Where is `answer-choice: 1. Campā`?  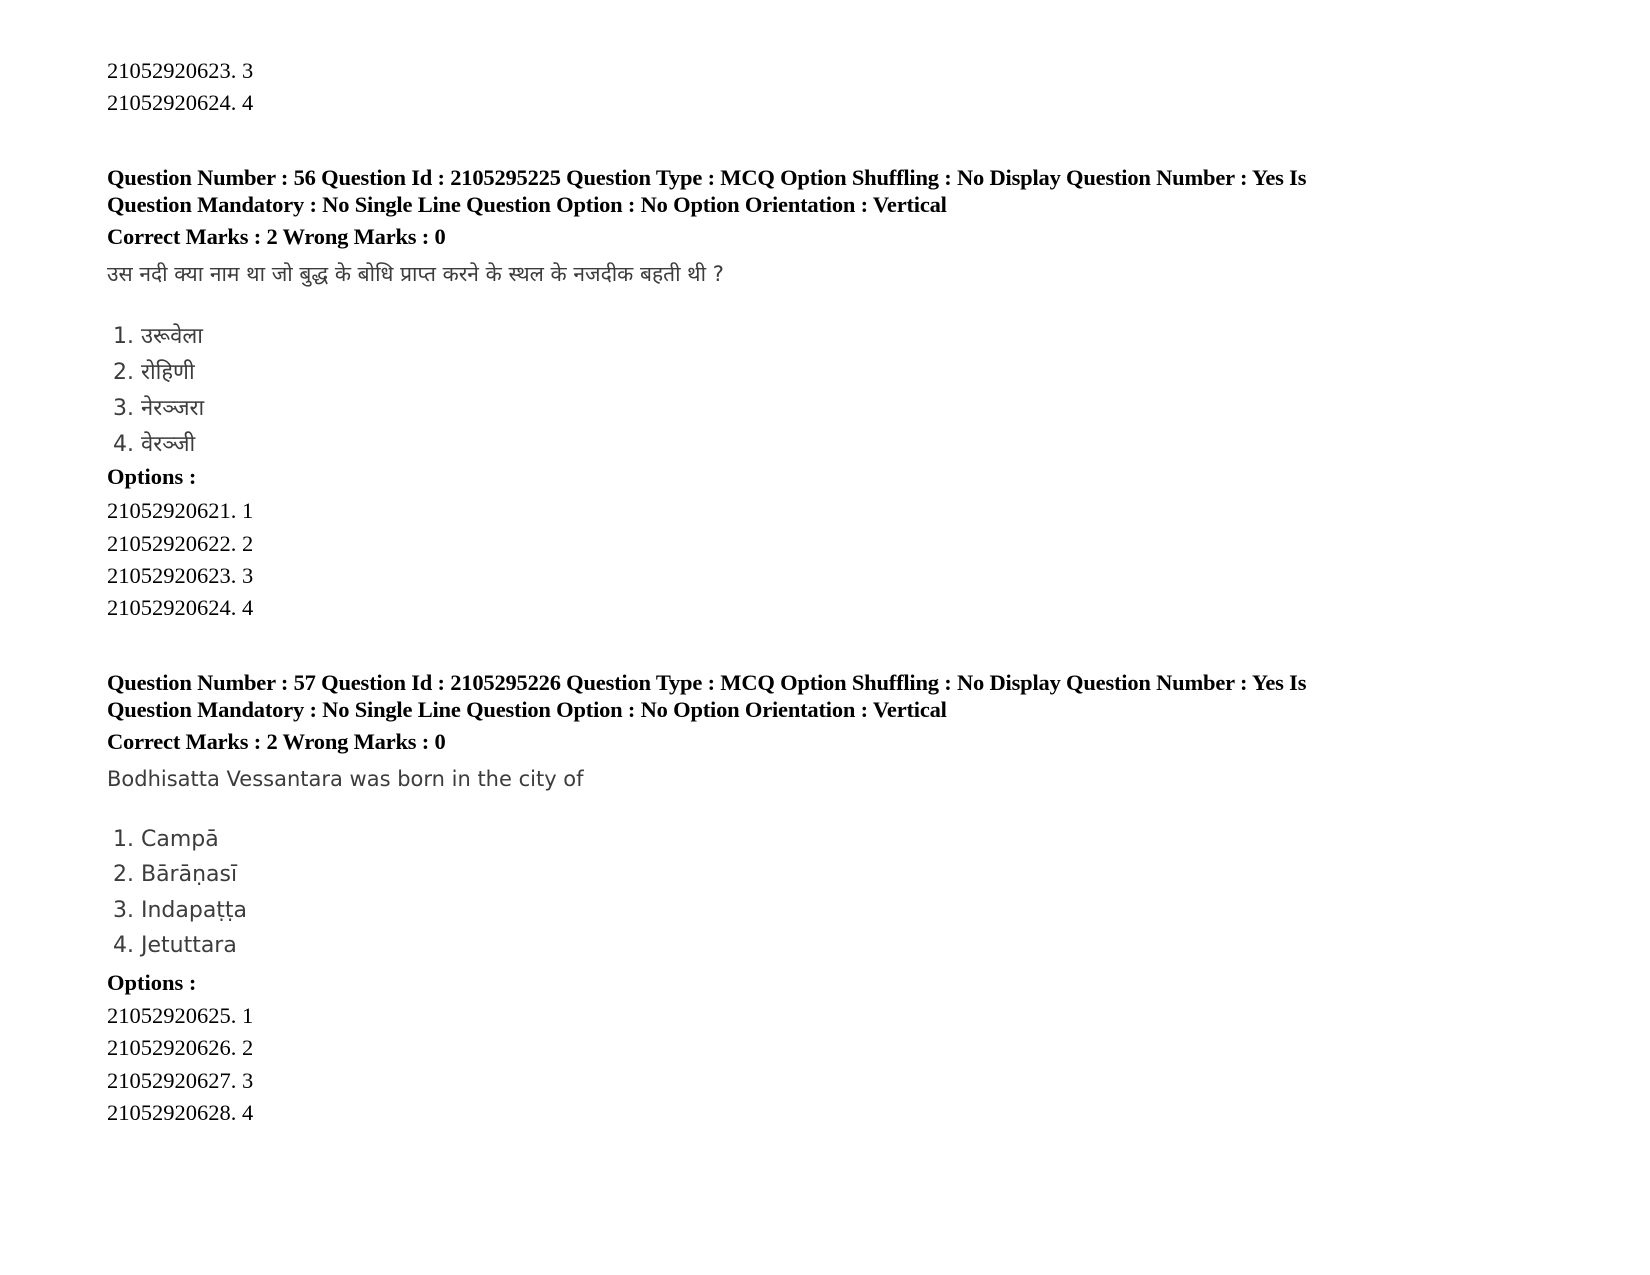
answer-choice: 1. Campā is located at coordinates (166, 839).